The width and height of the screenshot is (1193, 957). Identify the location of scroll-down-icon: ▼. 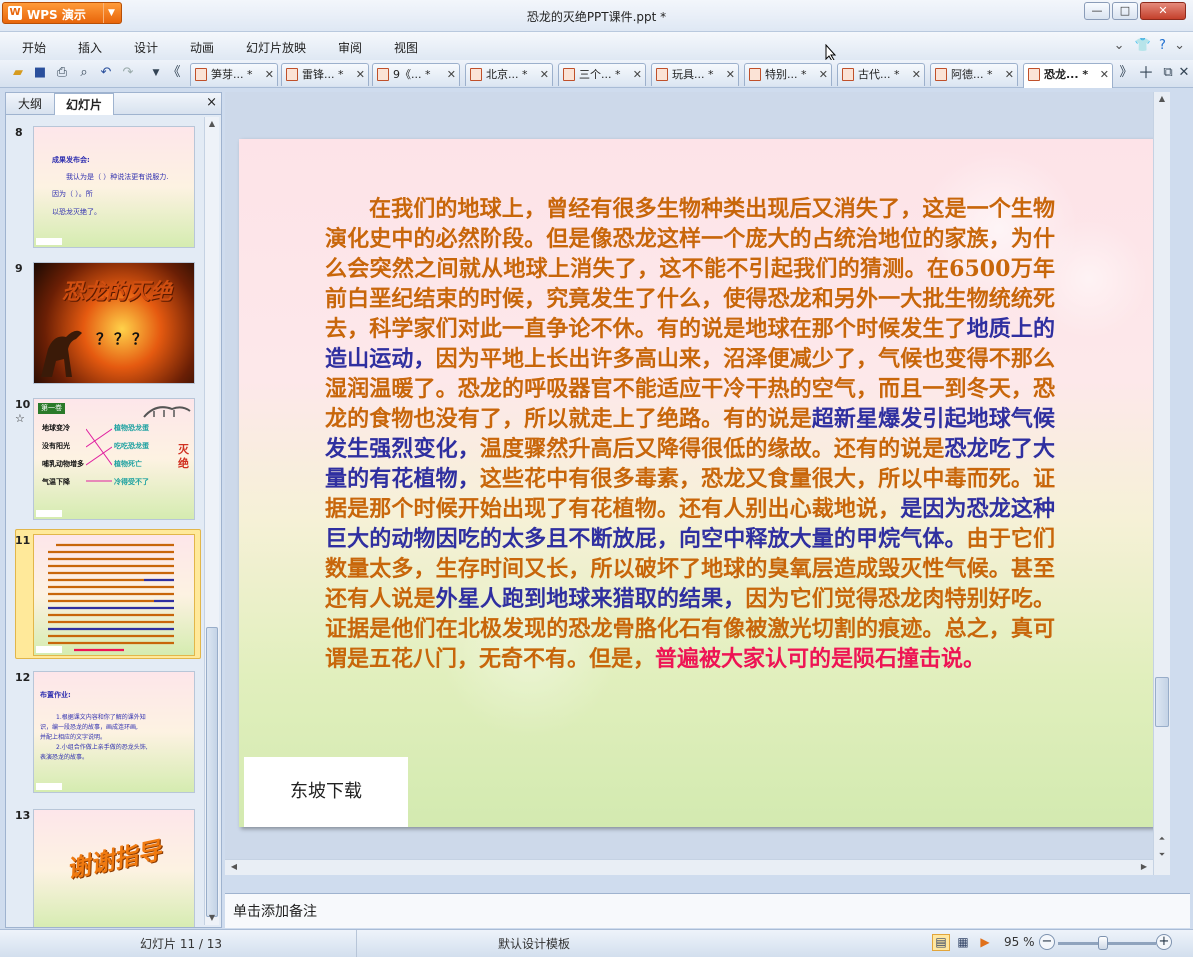
(212, 918).